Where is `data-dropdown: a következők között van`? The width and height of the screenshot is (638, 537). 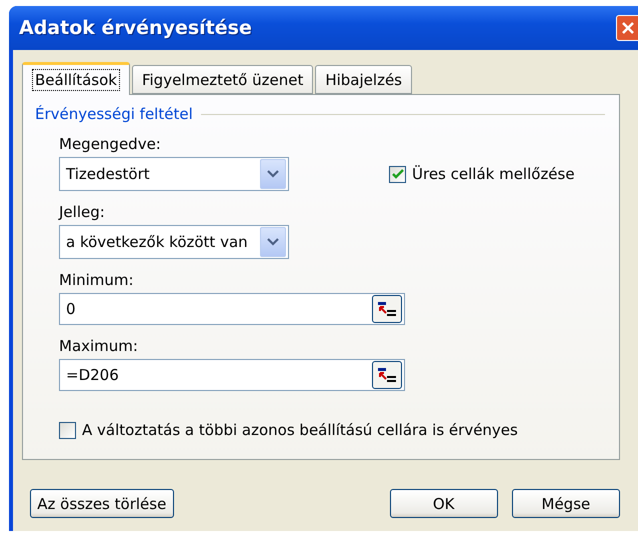
data-dropdown: a következők között van is located at coordinates (174, 242).